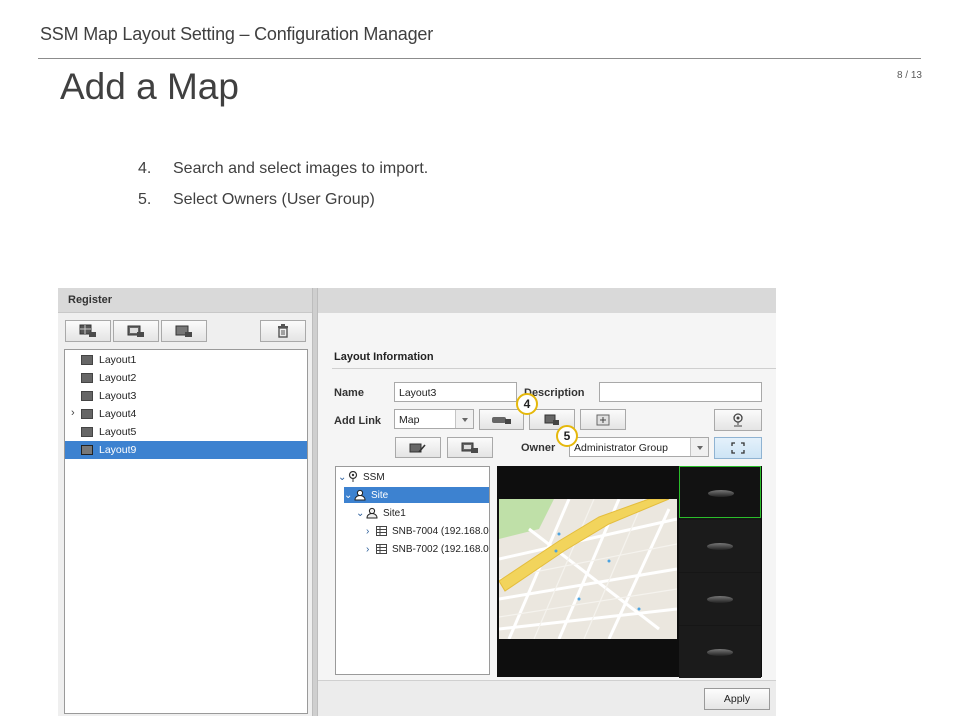 The width and height of the screenshot is (960, 720). What do you see at coordinates (145, 199) in the screenshot?
I see `step-number: 5.` at bounding box center [145, 199].